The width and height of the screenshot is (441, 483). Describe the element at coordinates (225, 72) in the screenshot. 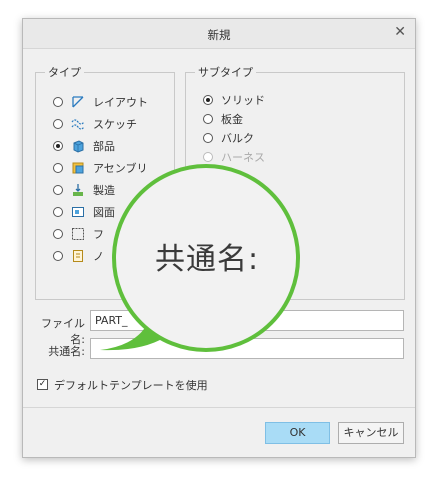

I see `subtype-group-legend: サブタイプ` at that location.